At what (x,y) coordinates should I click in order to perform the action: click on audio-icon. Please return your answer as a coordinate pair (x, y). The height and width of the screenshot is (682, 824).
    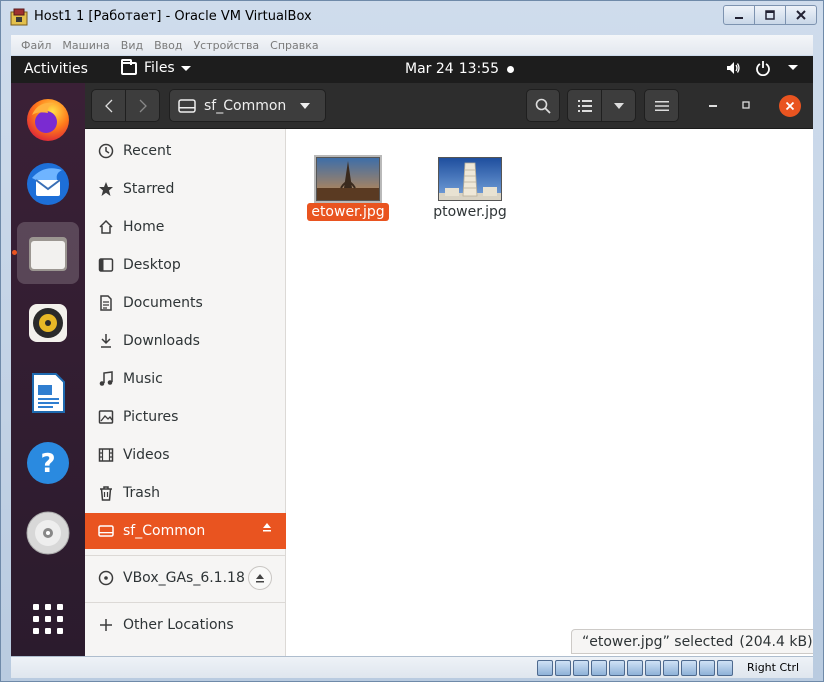
    Looking at the image, I should click on (581, 668).